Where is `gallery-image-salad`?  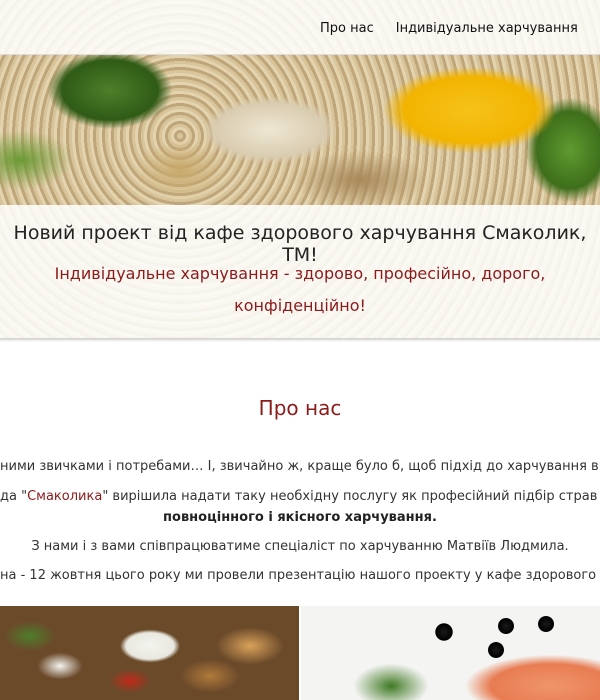
gallery-image-salad is located at coordinates (149, 653).